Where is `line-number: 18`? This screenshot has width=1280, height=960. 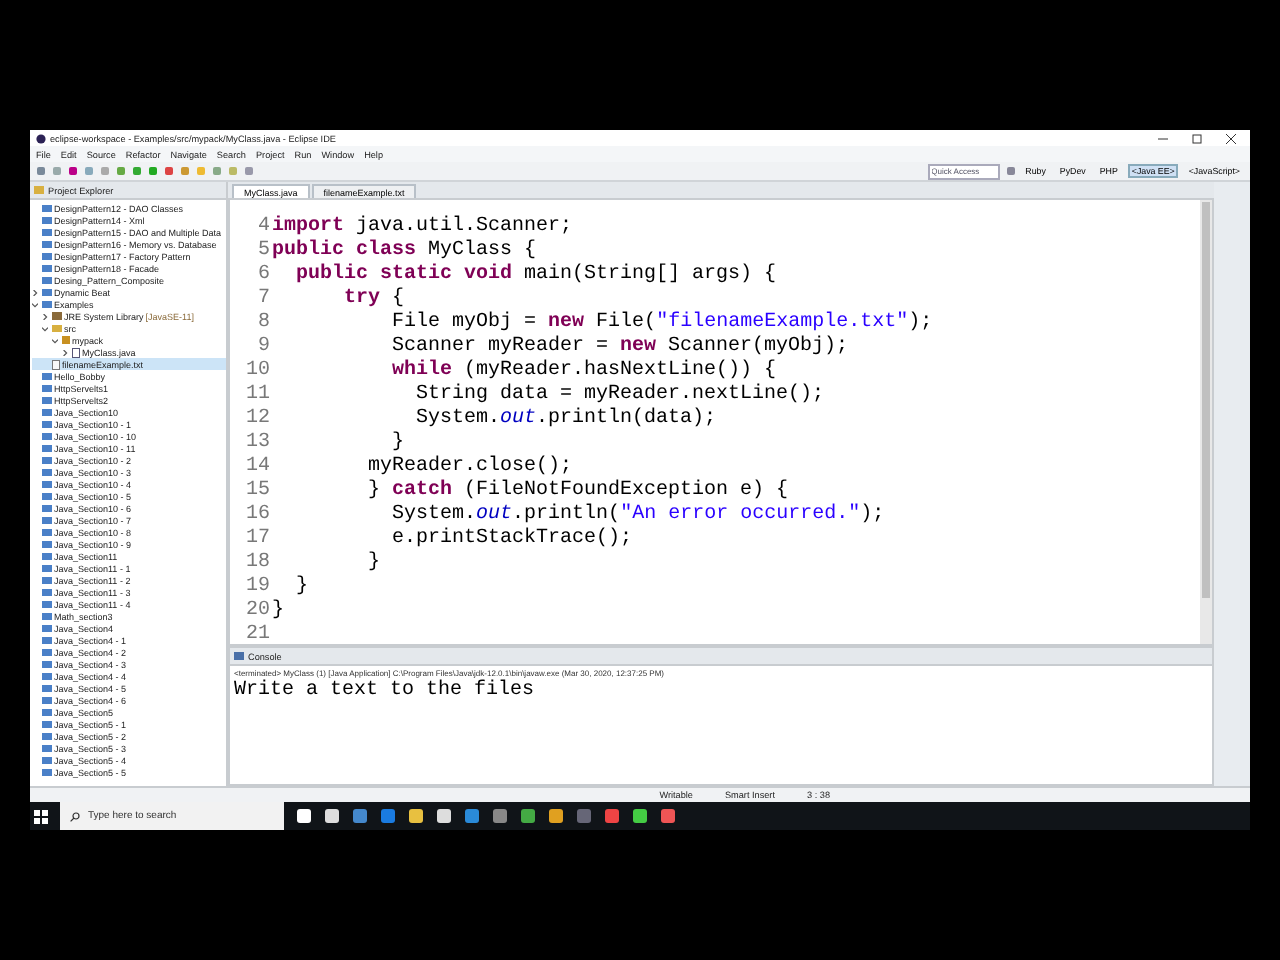
line-number: 18 is located at coordinates (257, 564).